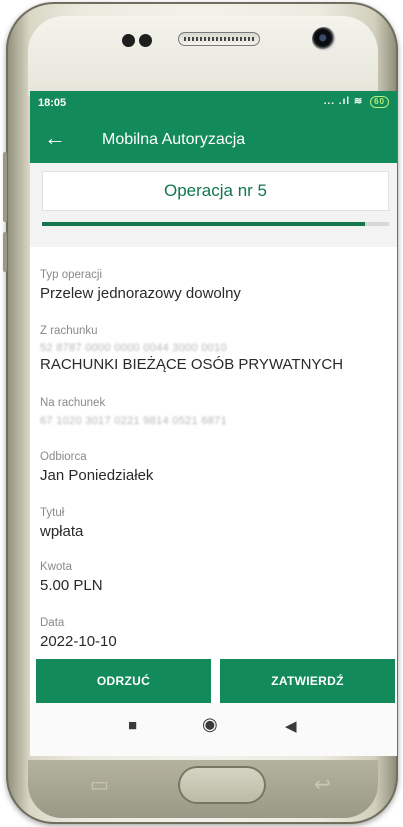  I want to click on detail-label: Data, so click(52, 623).